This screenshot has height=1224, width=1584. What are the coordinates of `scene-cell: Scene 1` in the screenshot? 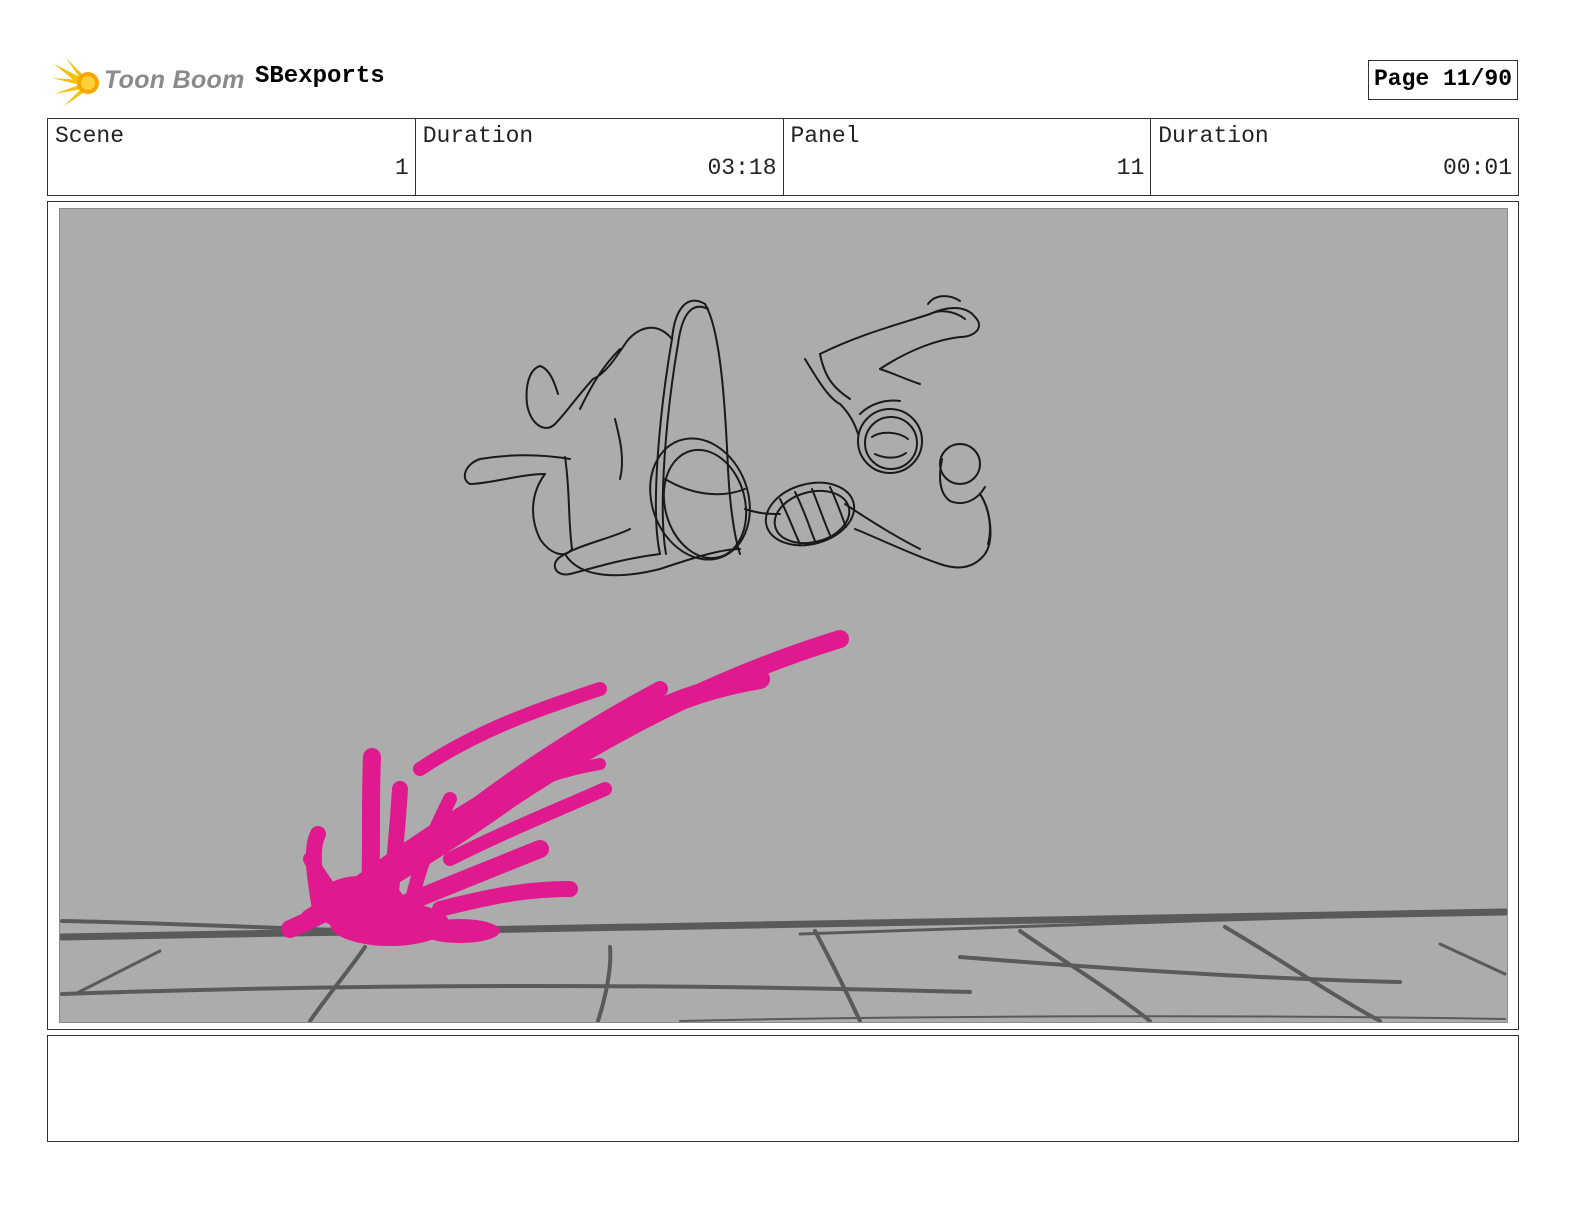 It's located at (232, 157).